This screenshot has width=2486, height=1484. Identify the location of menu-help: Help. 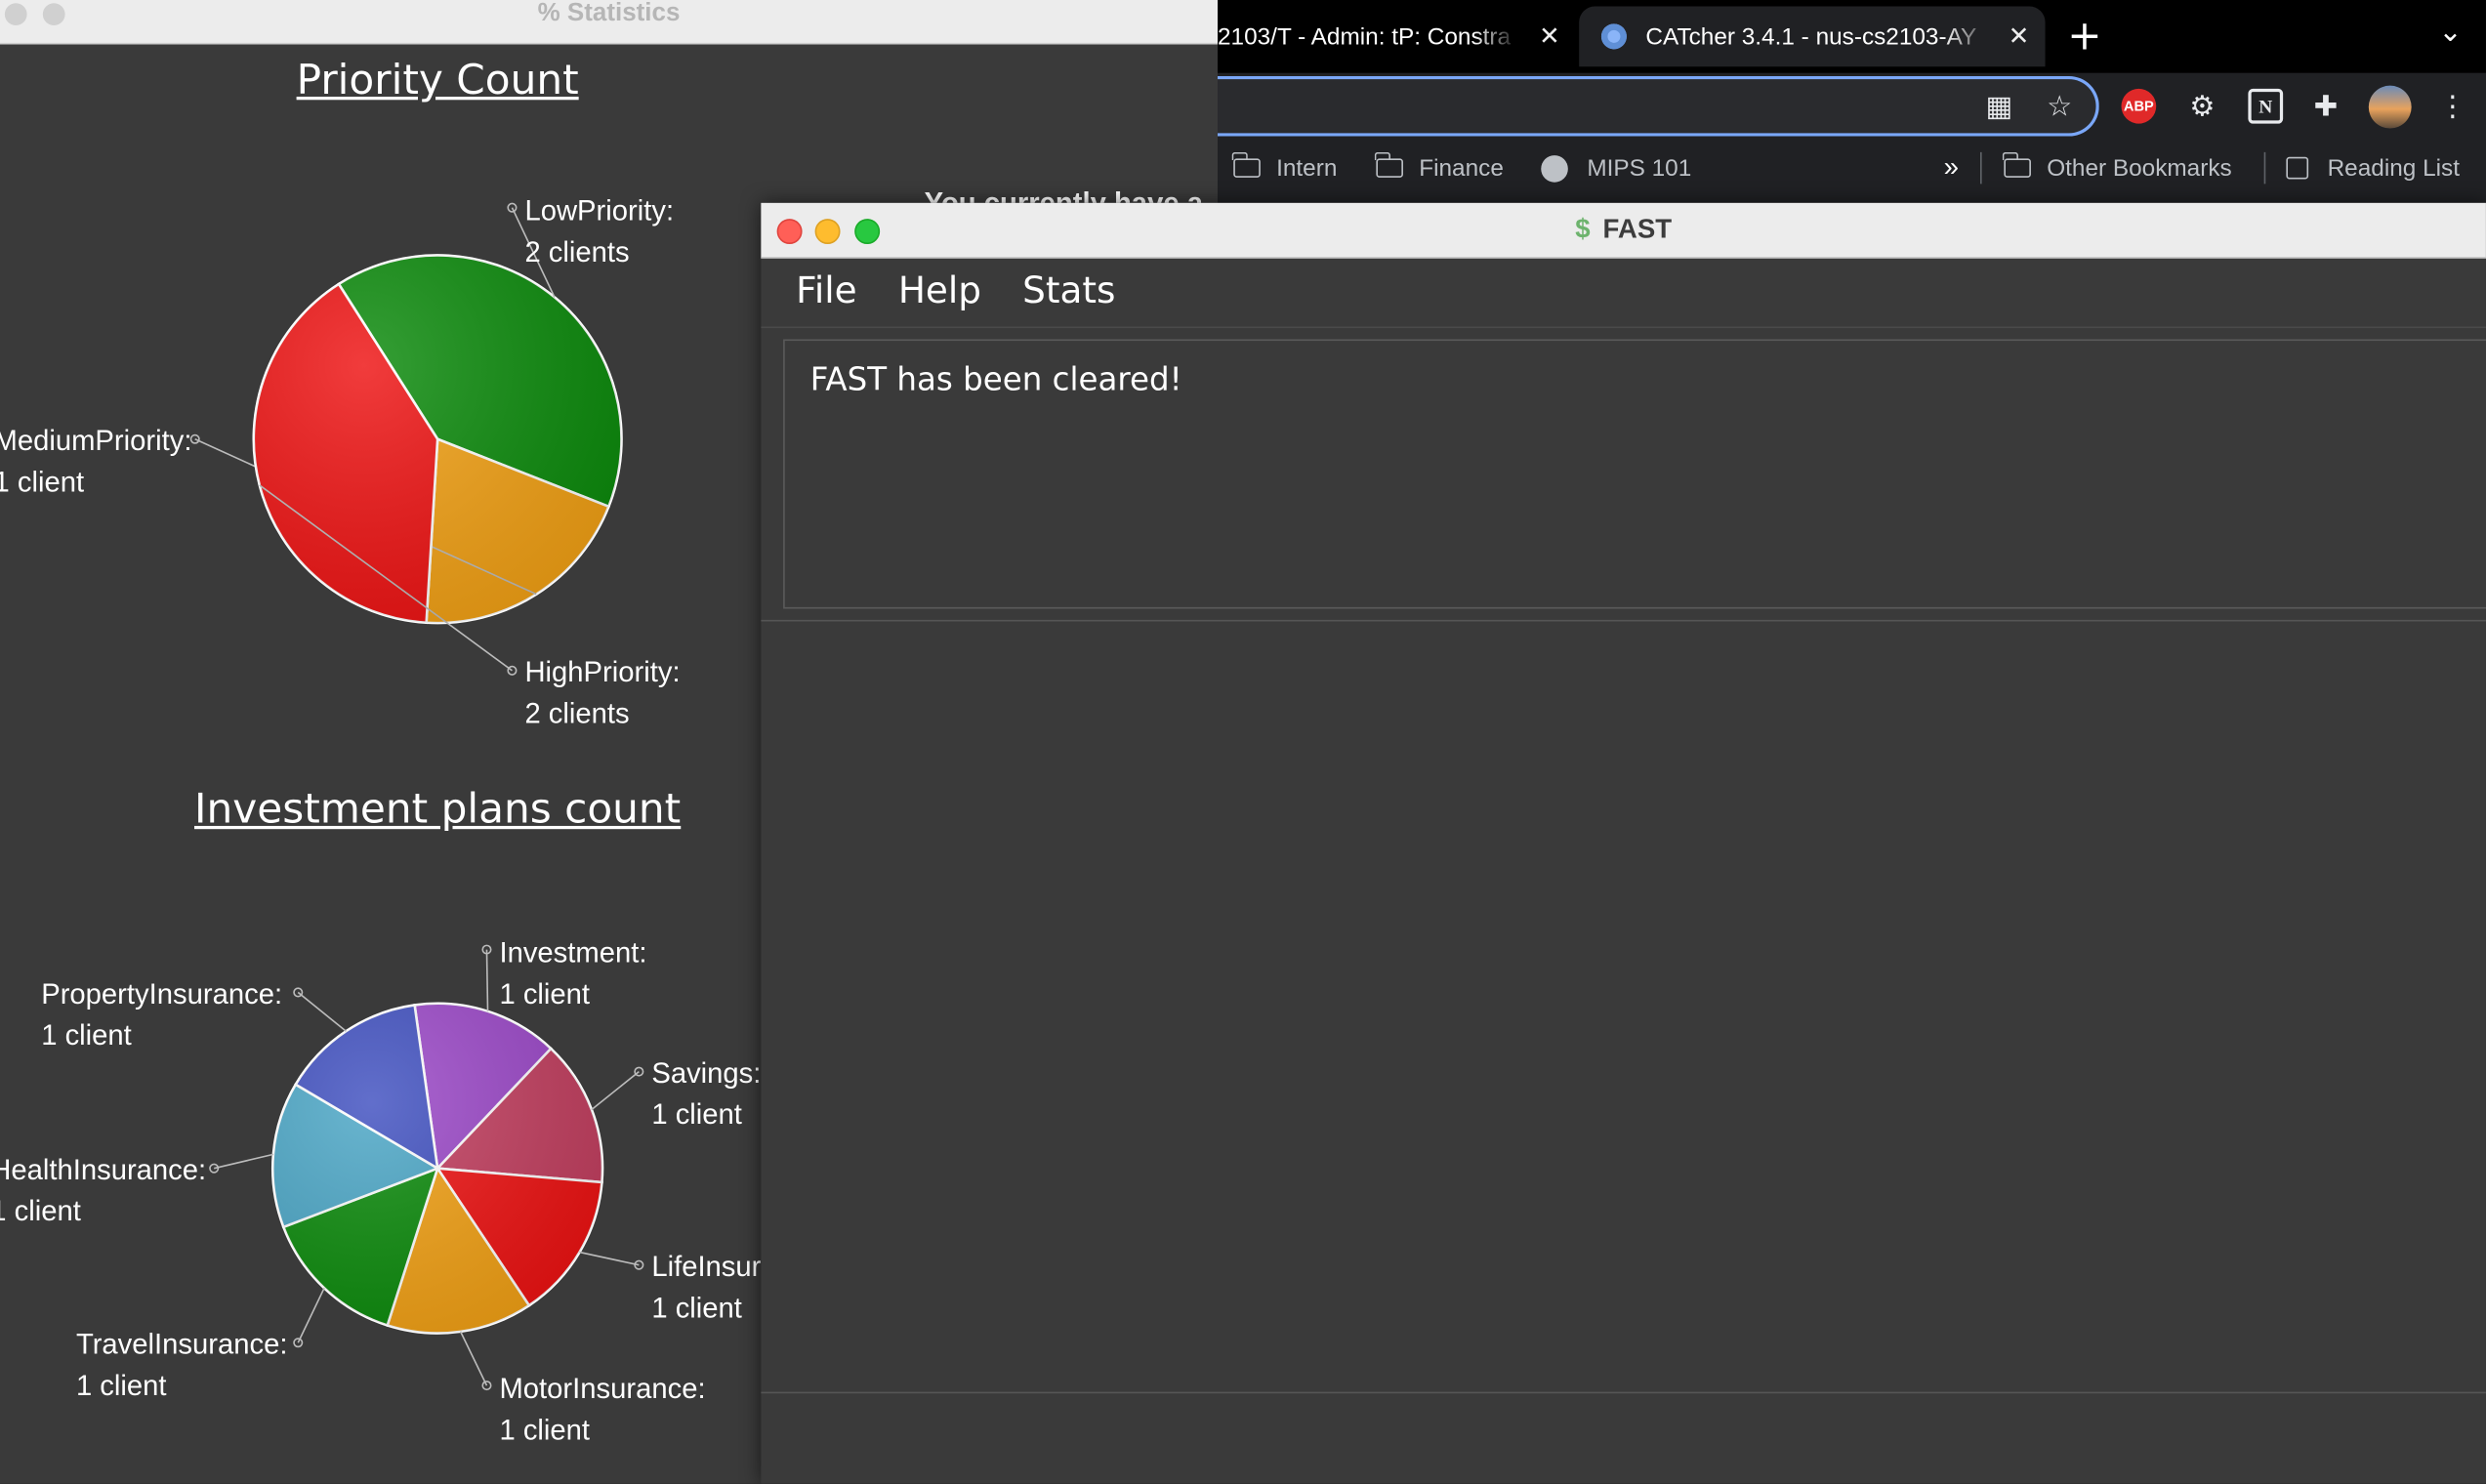
(939, 292).